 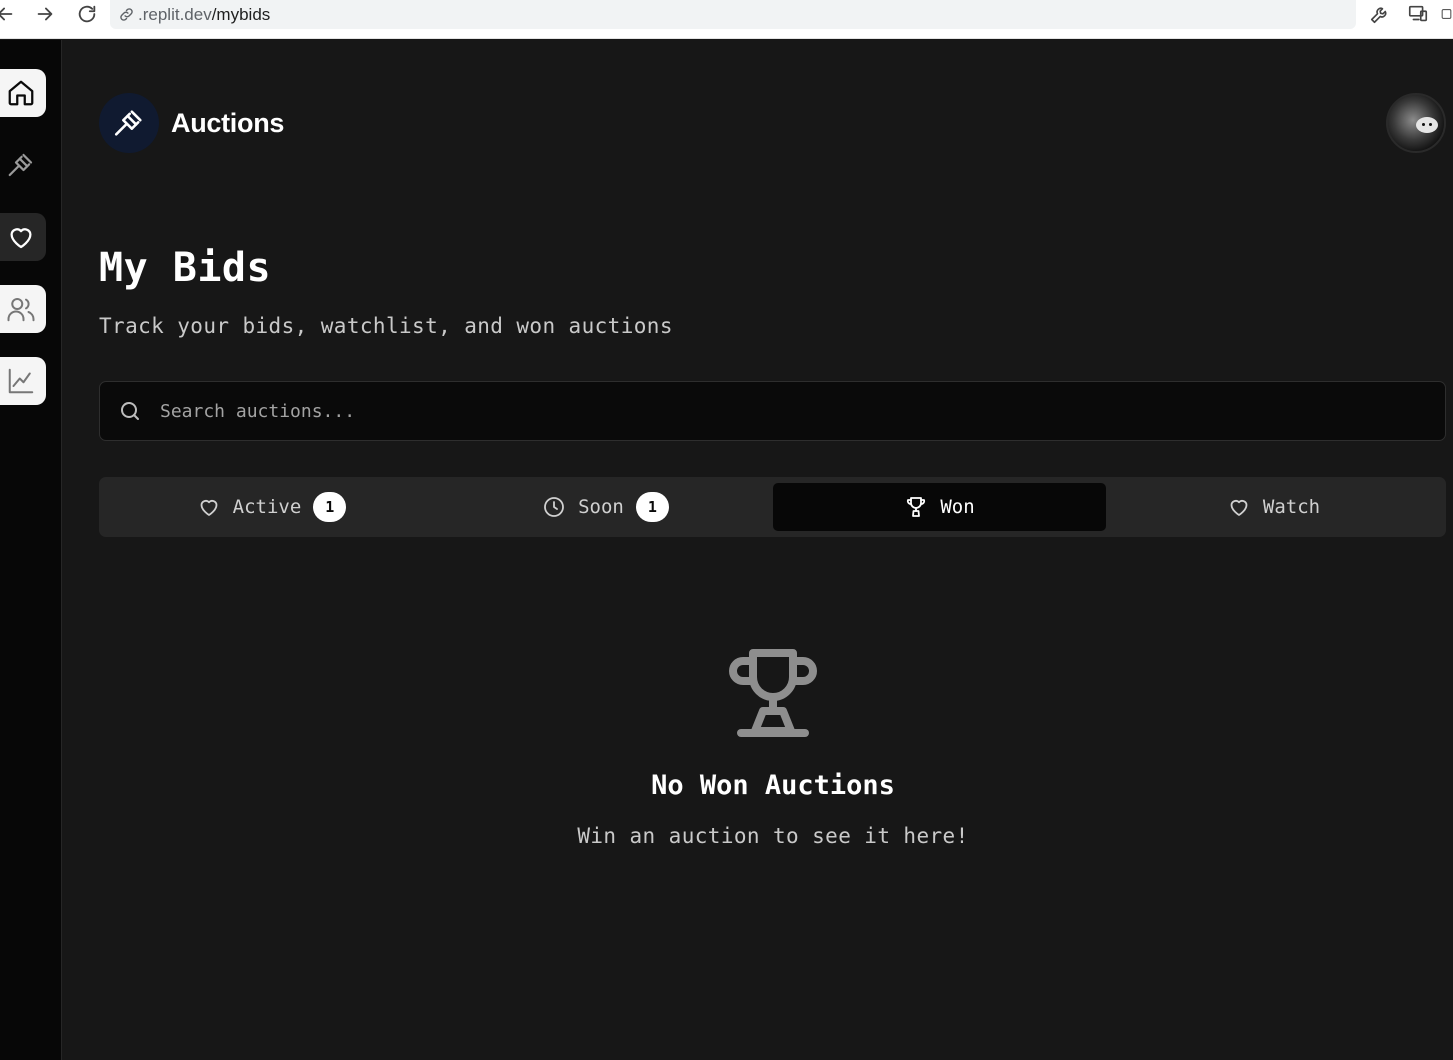 What do you see at coordinates (185, 268) in the screenshot?
I see `page-title: My Bids` at bounding box center [185, 268].